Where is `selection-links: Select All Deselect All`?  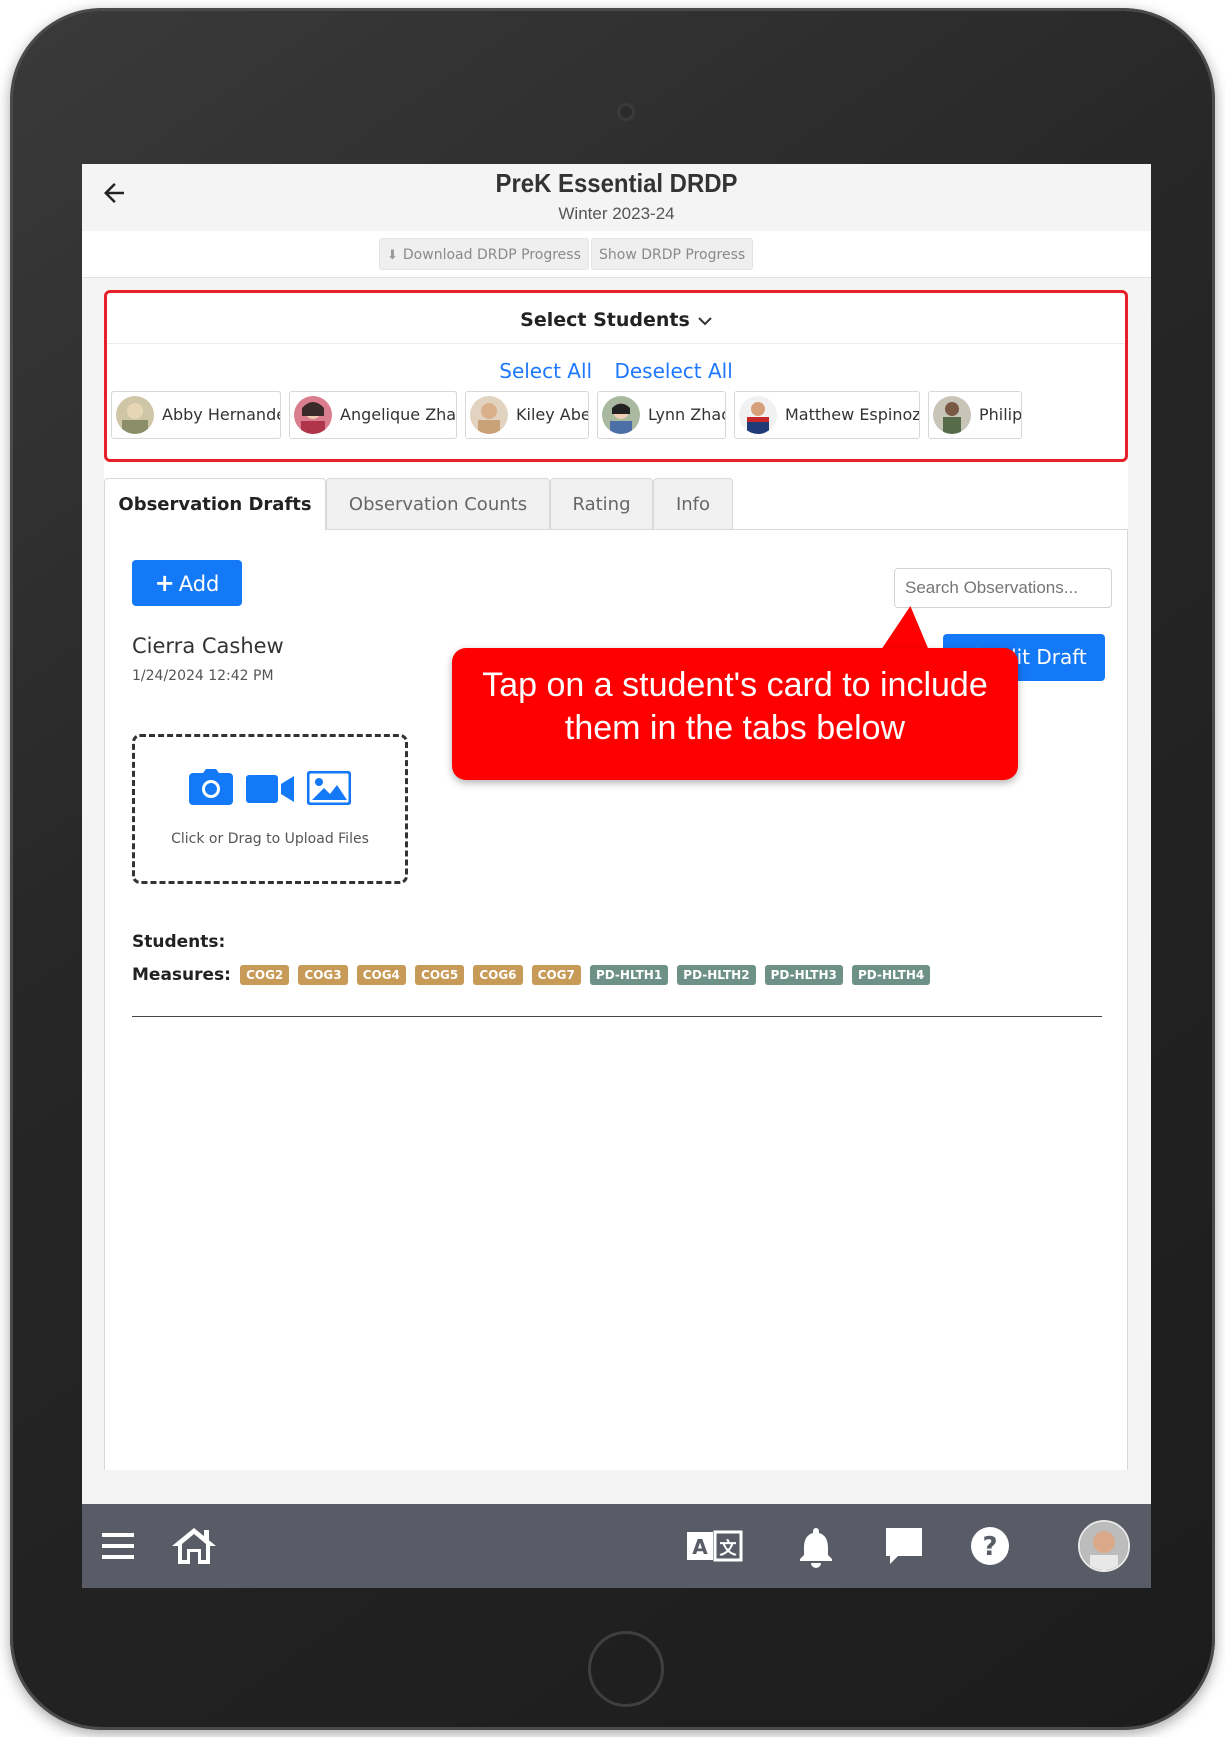
selection-links: Select All Deselect All is located at coordinates (616, 371).